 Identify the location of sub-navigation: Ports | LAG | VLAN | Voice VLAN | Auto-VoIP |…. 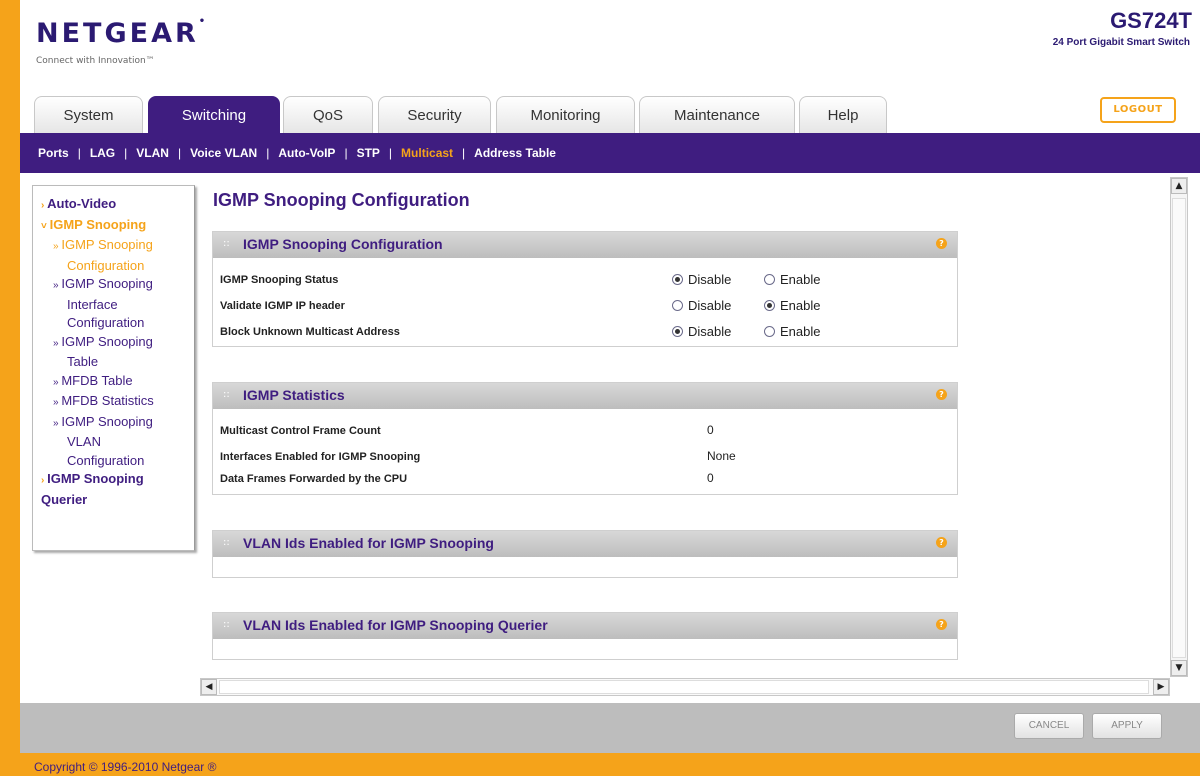
(610, 153).